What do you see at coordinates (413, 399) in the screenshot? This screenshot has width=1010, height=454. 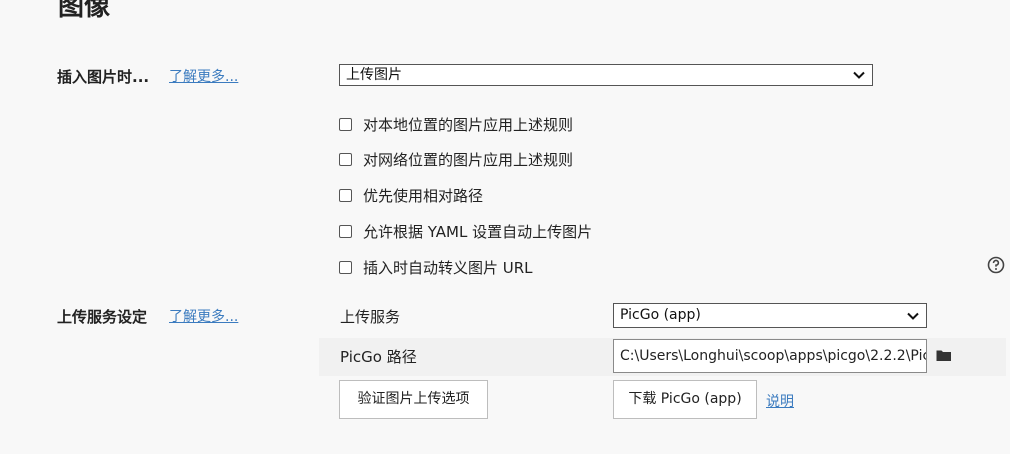 I see `verify-upload-button: 验证图片上传选项` at bounding box center [413, 399].